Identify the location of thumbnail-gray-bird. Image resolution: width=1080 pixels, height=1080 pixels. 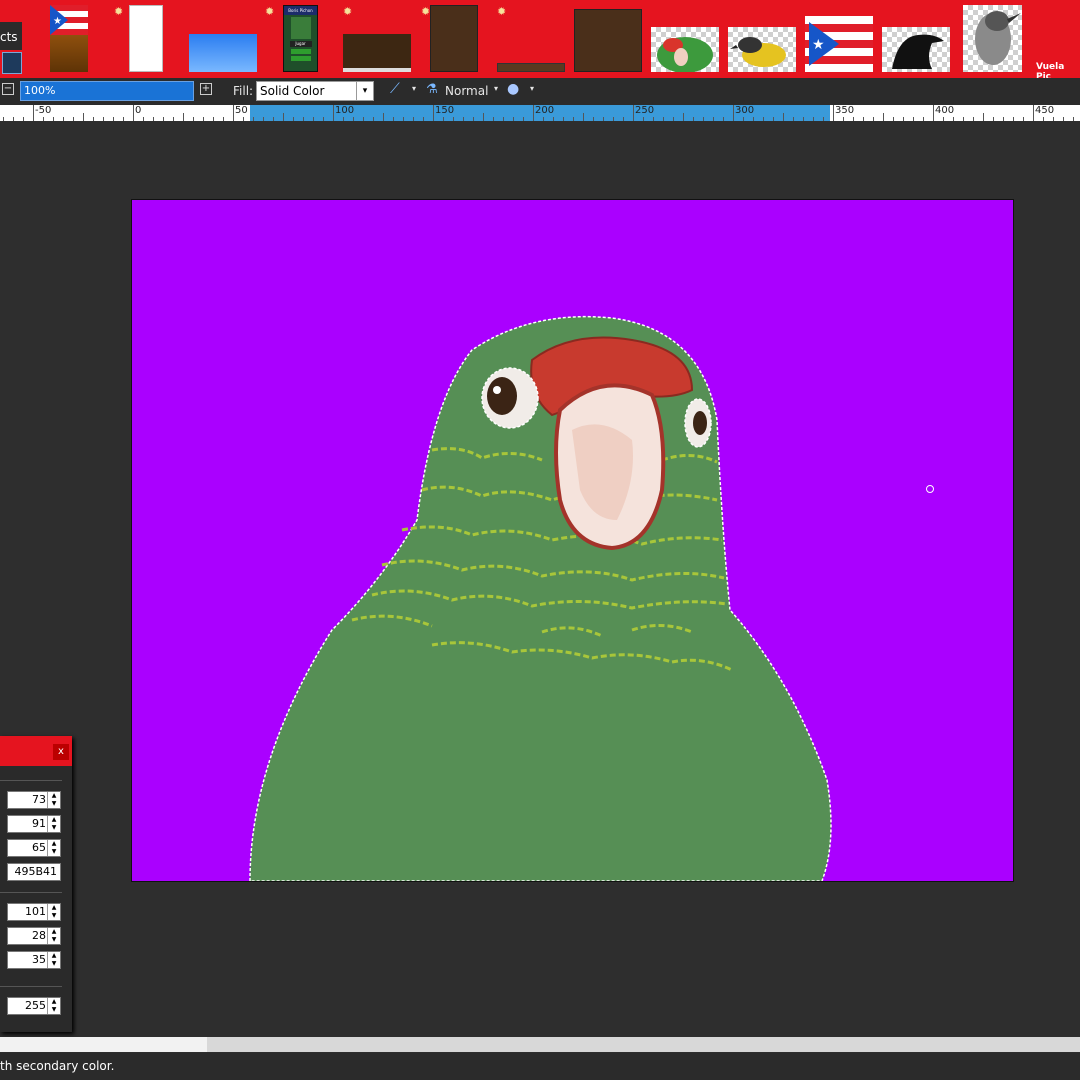
(992, 38).